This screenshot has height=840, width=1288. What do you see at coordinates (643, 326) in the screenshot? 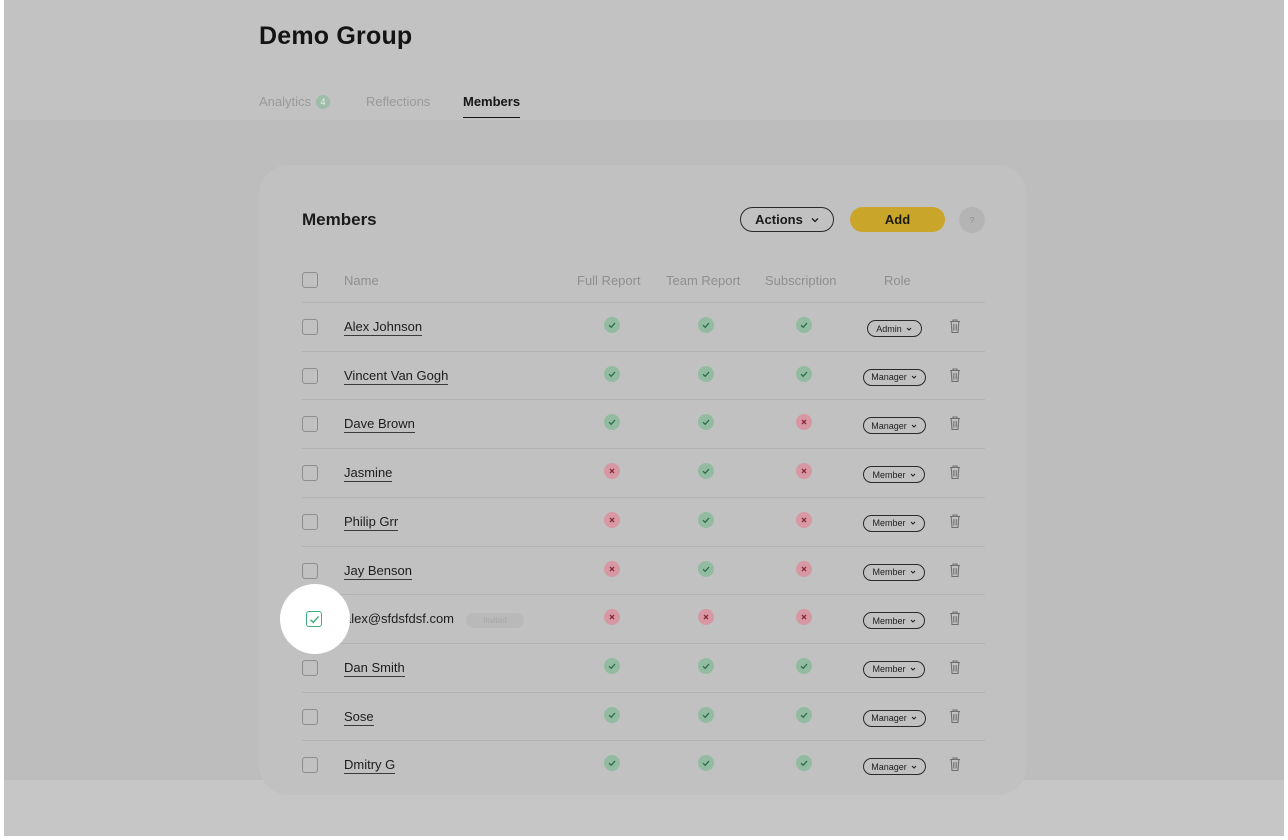
I see `table-row: Alex Johnson Admin` at bounding box center [643, 326].